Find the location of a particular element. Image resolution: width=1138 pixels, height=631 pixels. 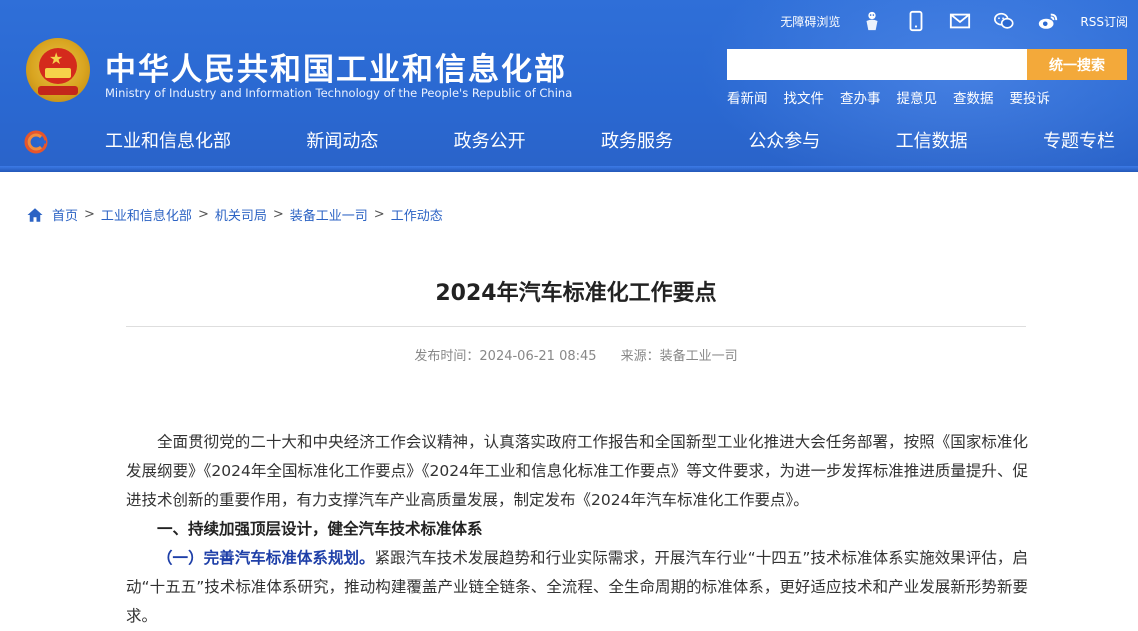

accessible-browse-link: 无障碍浏览 is located at coordinates (810, 21).